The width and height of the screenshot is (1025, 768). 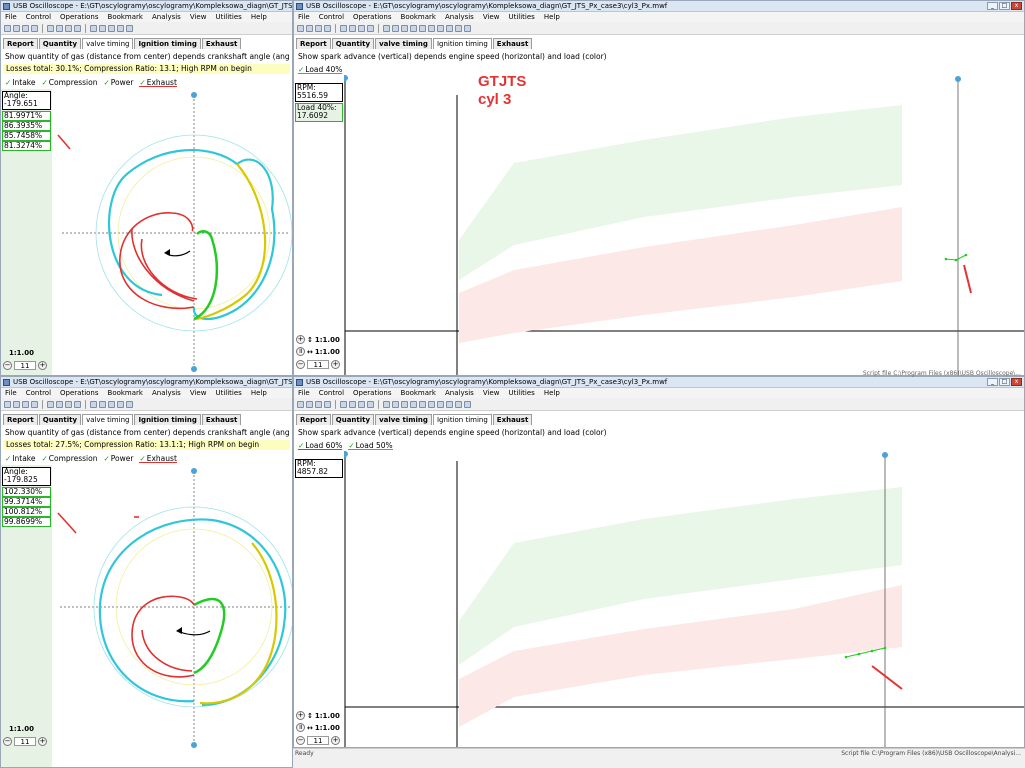 What do you see at coordinates (300, 351) in the screenshot?
I see `zoom-y-pause-icon: ॥` at bounding box center [300, 351].